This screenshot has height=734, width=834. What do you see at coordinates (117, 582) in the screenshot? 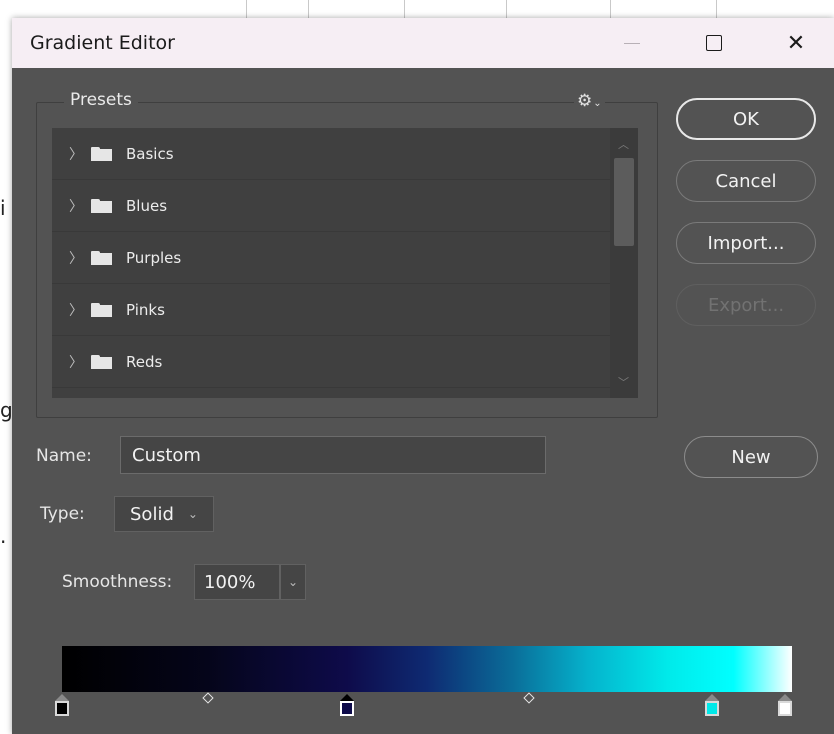
I see `smoothness-label: Smoothness:` at bounding box center [117, 582].